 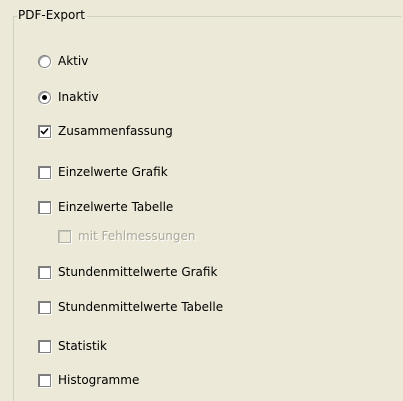 I want to click on checkbox-mit-fehlmessungen-label: mit Fehlmessungen, so click(x=137, y=236).